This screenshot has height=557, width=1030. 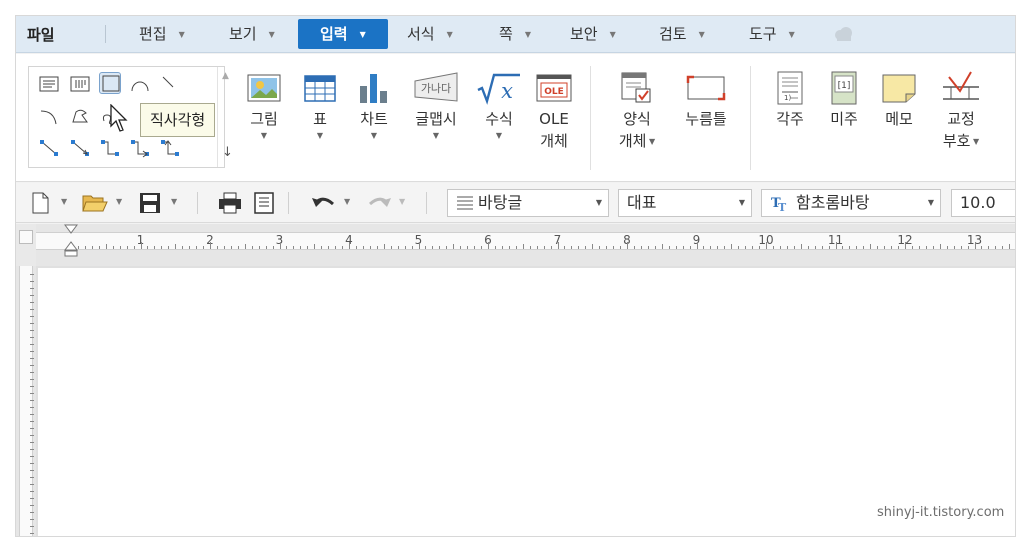 What do you see at coordinates (71, 245) in the screenshot?
I see `indent-marker-icon` at bounding box center [71, 245].